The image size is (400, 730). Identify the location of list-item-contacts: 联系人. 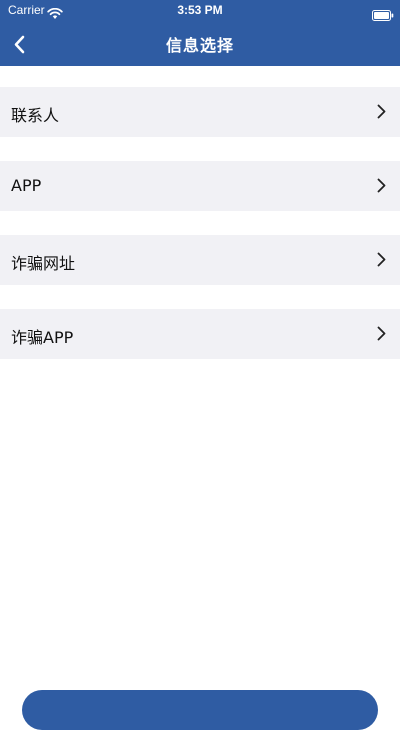
(200, 112).